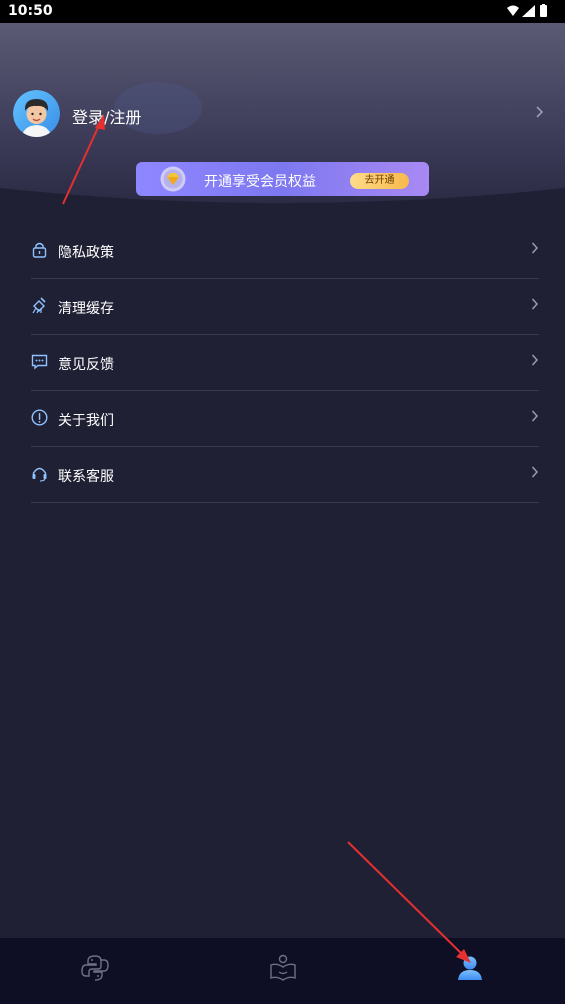  I want to click on vip-banner: 开通享受会员权益 去开通, so click(282, 179).